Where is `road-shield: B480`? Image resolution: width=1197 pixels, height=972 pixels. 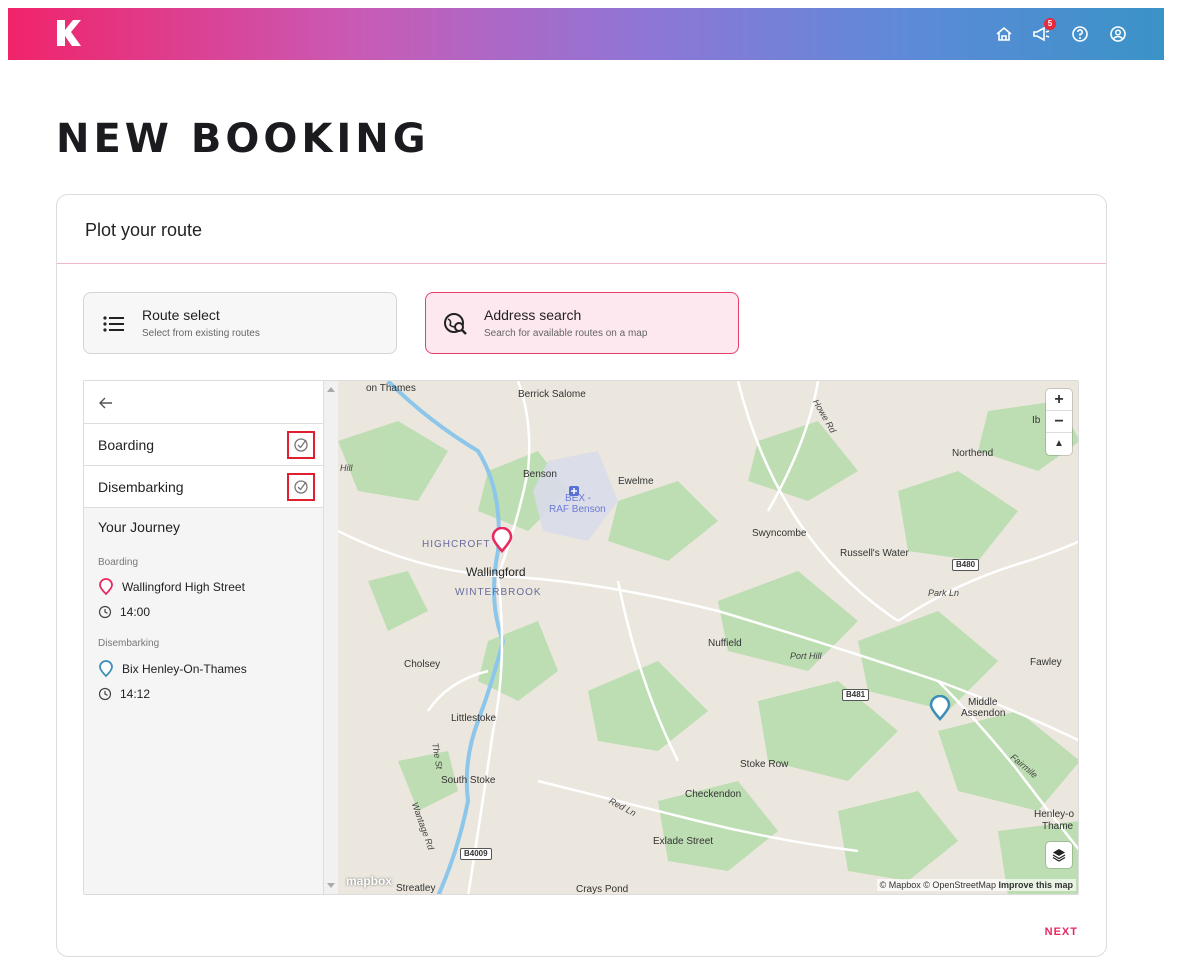
road-shield: B480 is located at coordinates (966, 565).